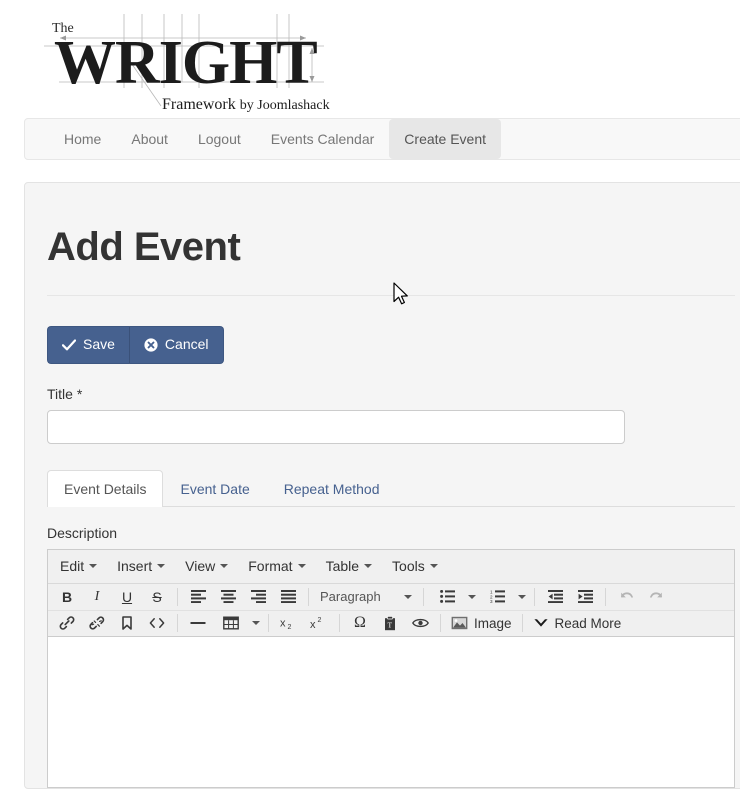  What do you see at coordinates (350, 597) in the screenshot?
I see `format-select-label: Paragraph` at bounding box center [350, 597].